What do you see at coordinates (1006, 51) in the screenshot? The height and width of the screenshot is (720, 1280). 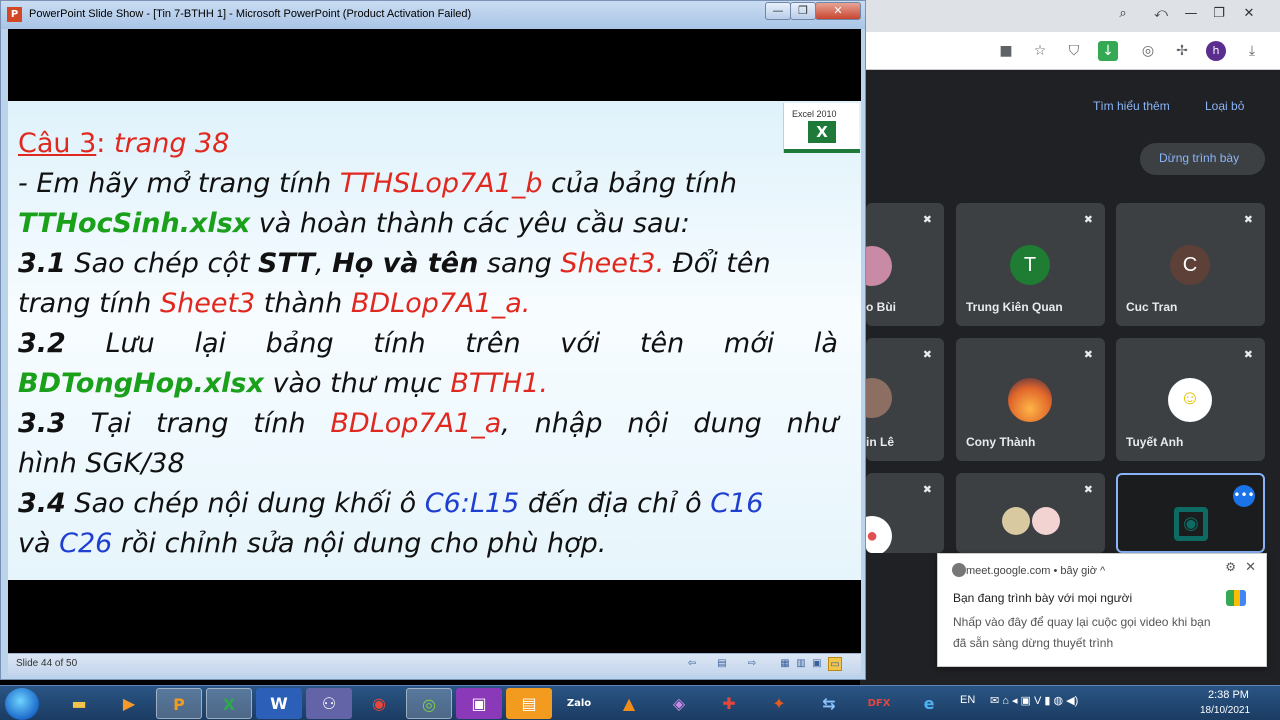 I see `camera-icon: ■` at bounding box center [1006, 51].